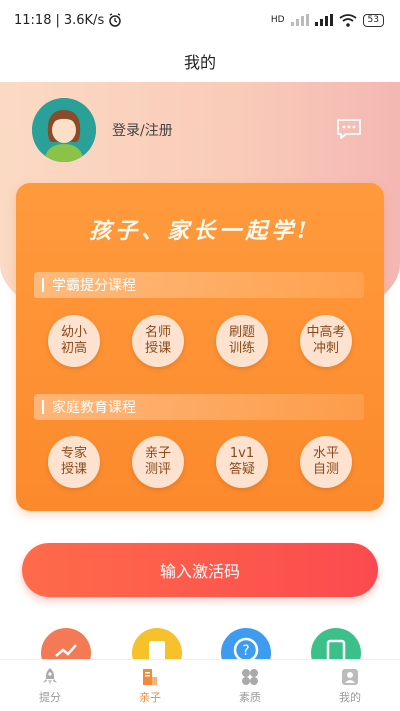 The height and width of the screenshot is (711, 400). Describe the element at coordinates (94, 286) in the screenshot. I see `section-title-text: 学霸提分课程` at that location.